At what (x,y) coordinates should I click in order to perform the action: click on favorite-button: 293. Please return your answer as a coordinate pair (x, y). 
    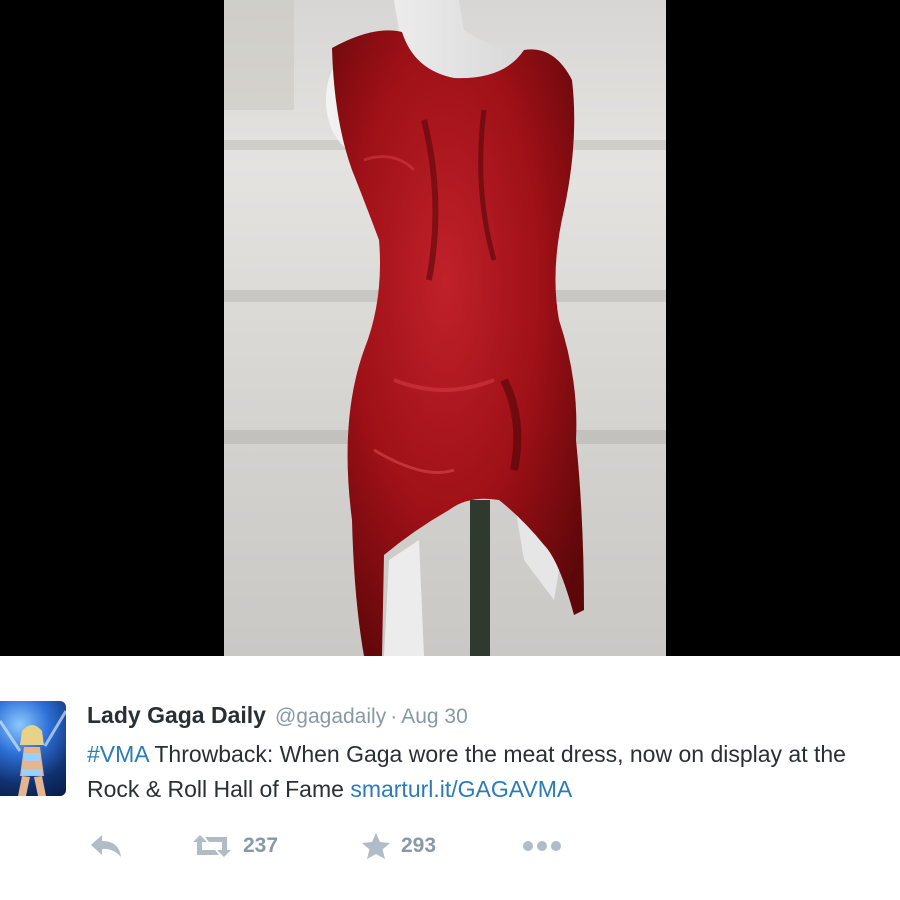
    Looking at the image, I should click on (398, 846).